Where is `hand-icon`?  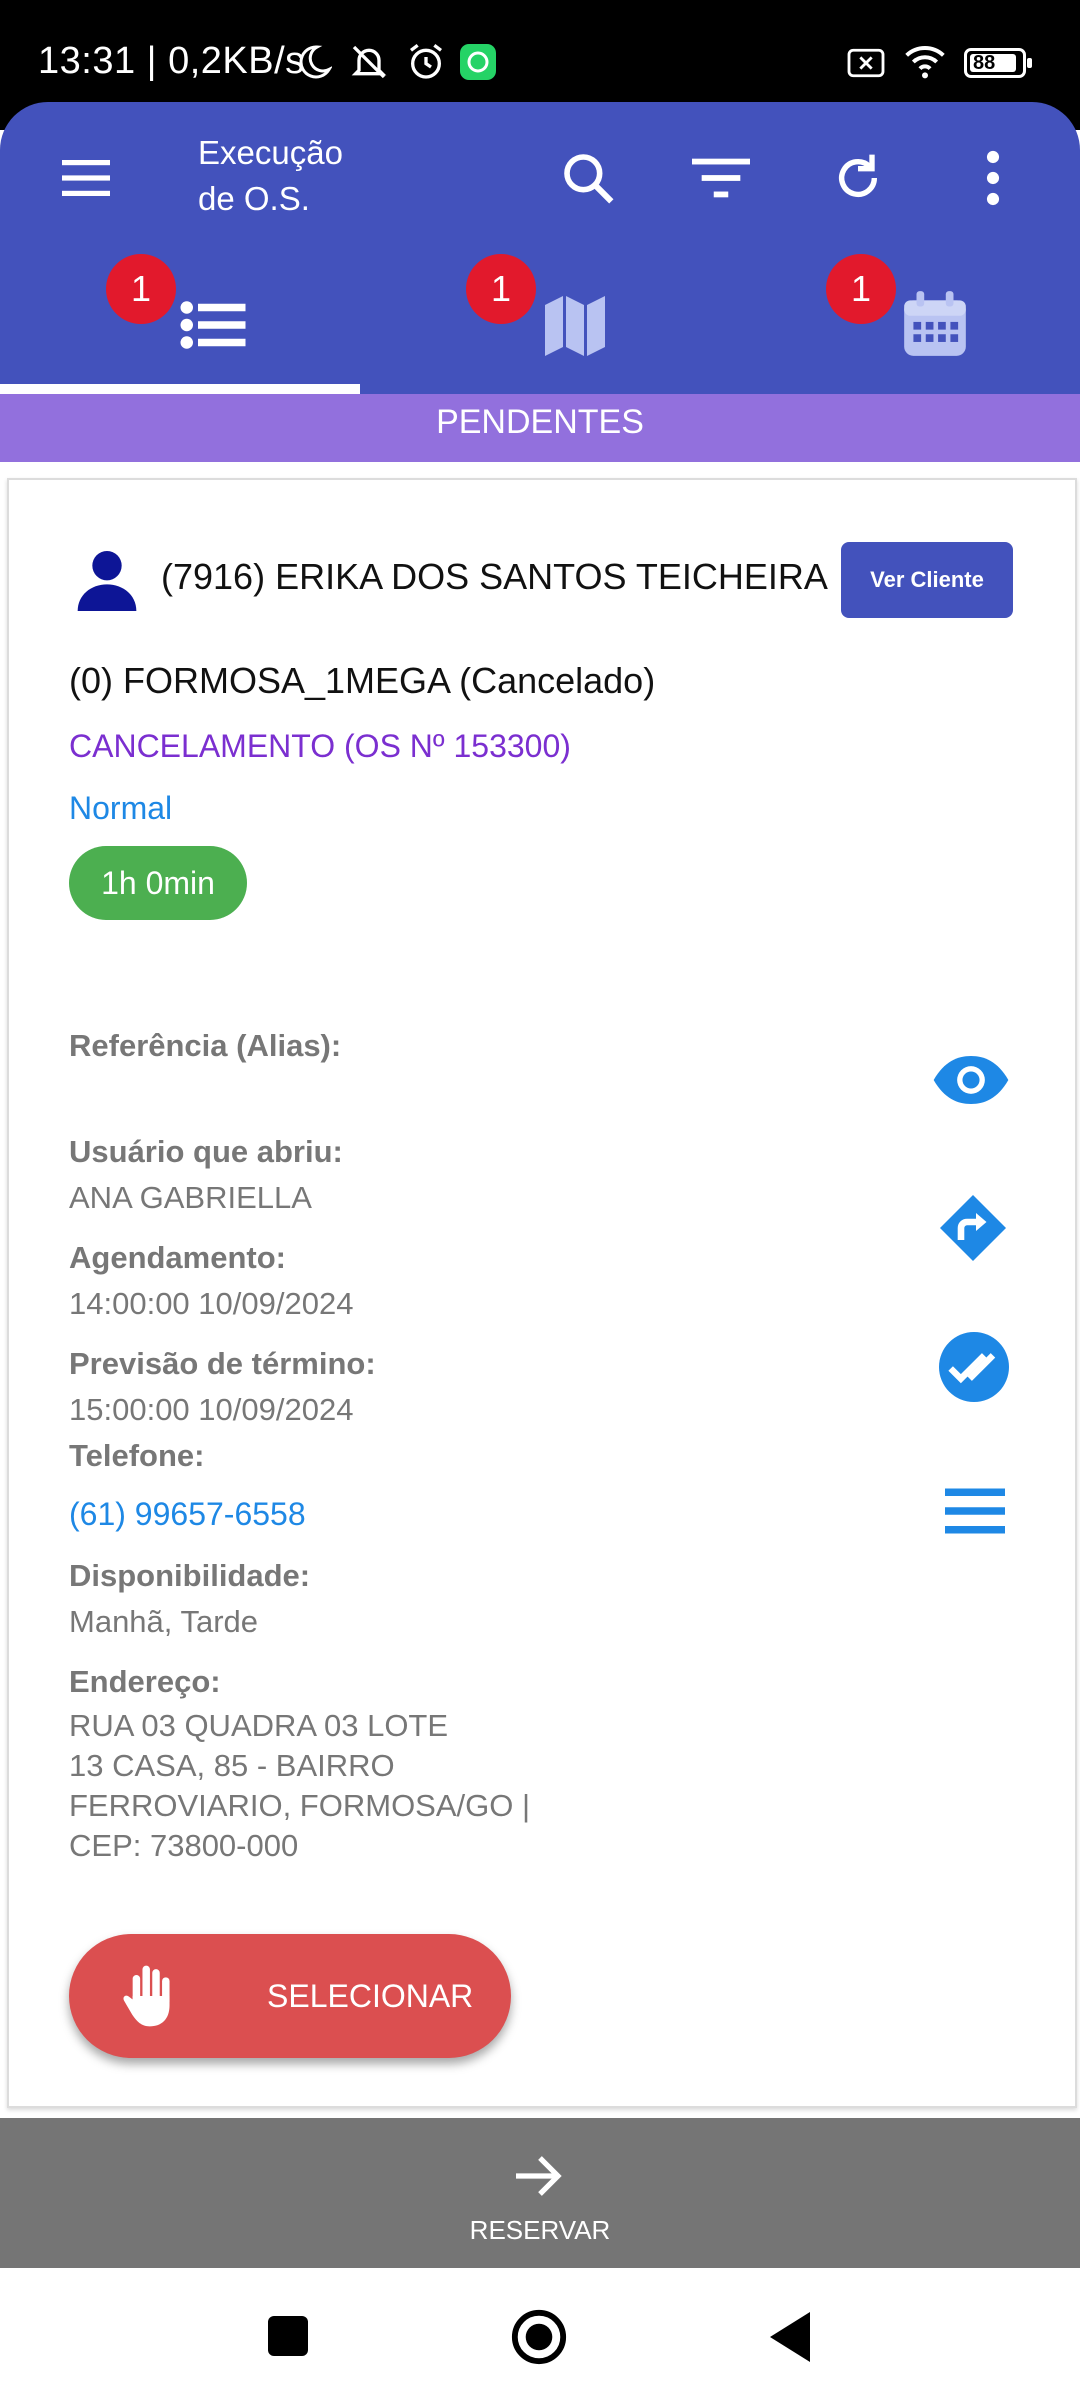
hand-icon is located at coordinates (146, 1996).